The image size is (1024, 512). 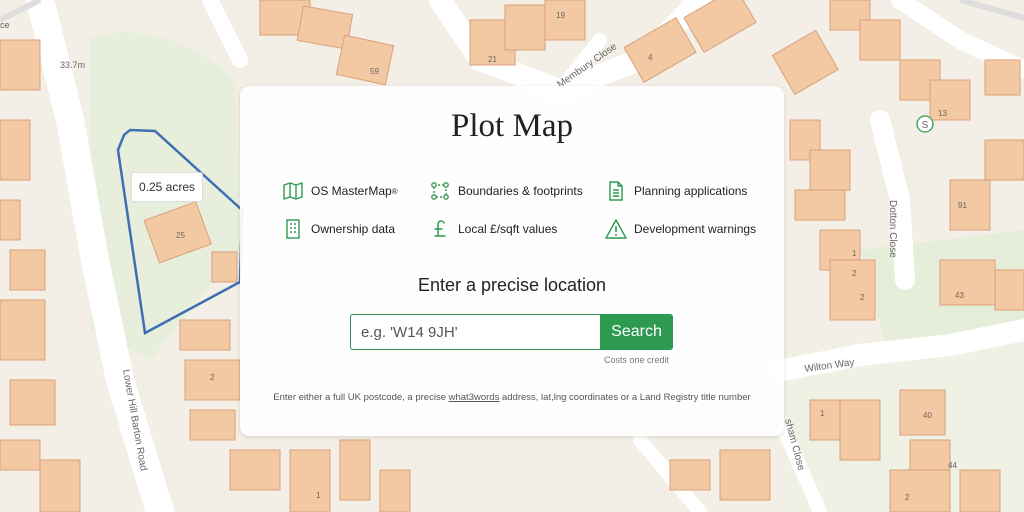 I want to click on feature-label: OS MasterMap, so click(x=351, y=191).